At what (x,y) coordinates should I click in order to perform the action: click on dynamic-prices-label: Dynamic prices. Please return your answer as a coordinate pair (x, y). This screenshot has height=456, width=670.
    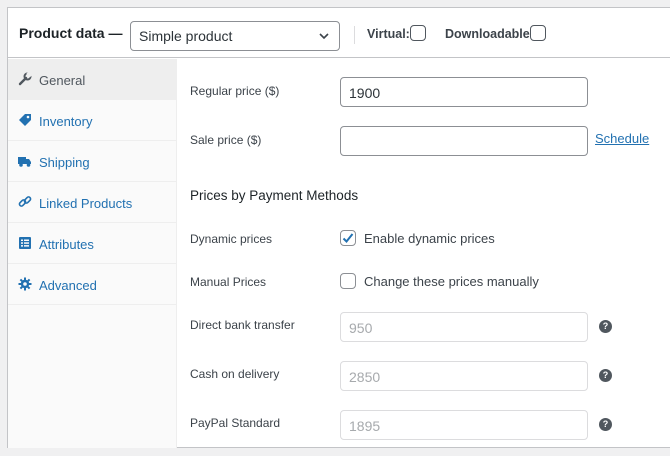
    Looking at the image, I should click on (231, 239).